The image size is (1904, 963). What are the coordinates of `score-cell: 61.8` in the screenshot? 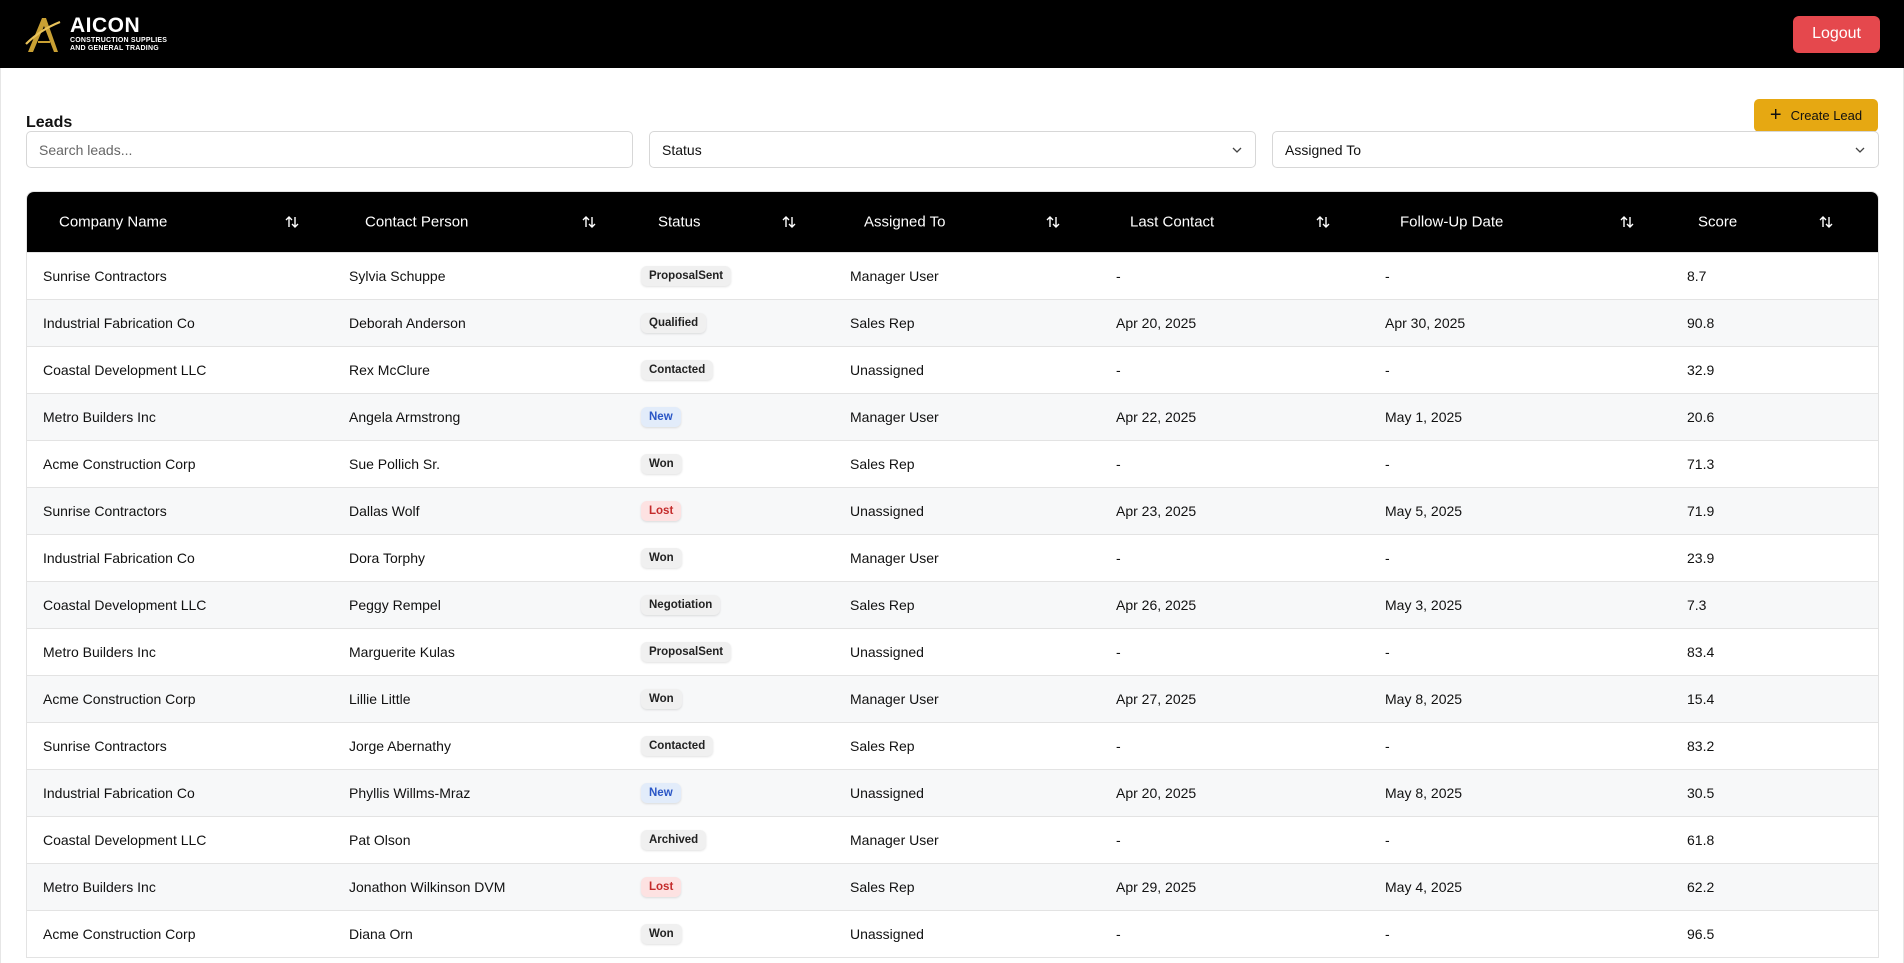 It's located at (1701, 839).